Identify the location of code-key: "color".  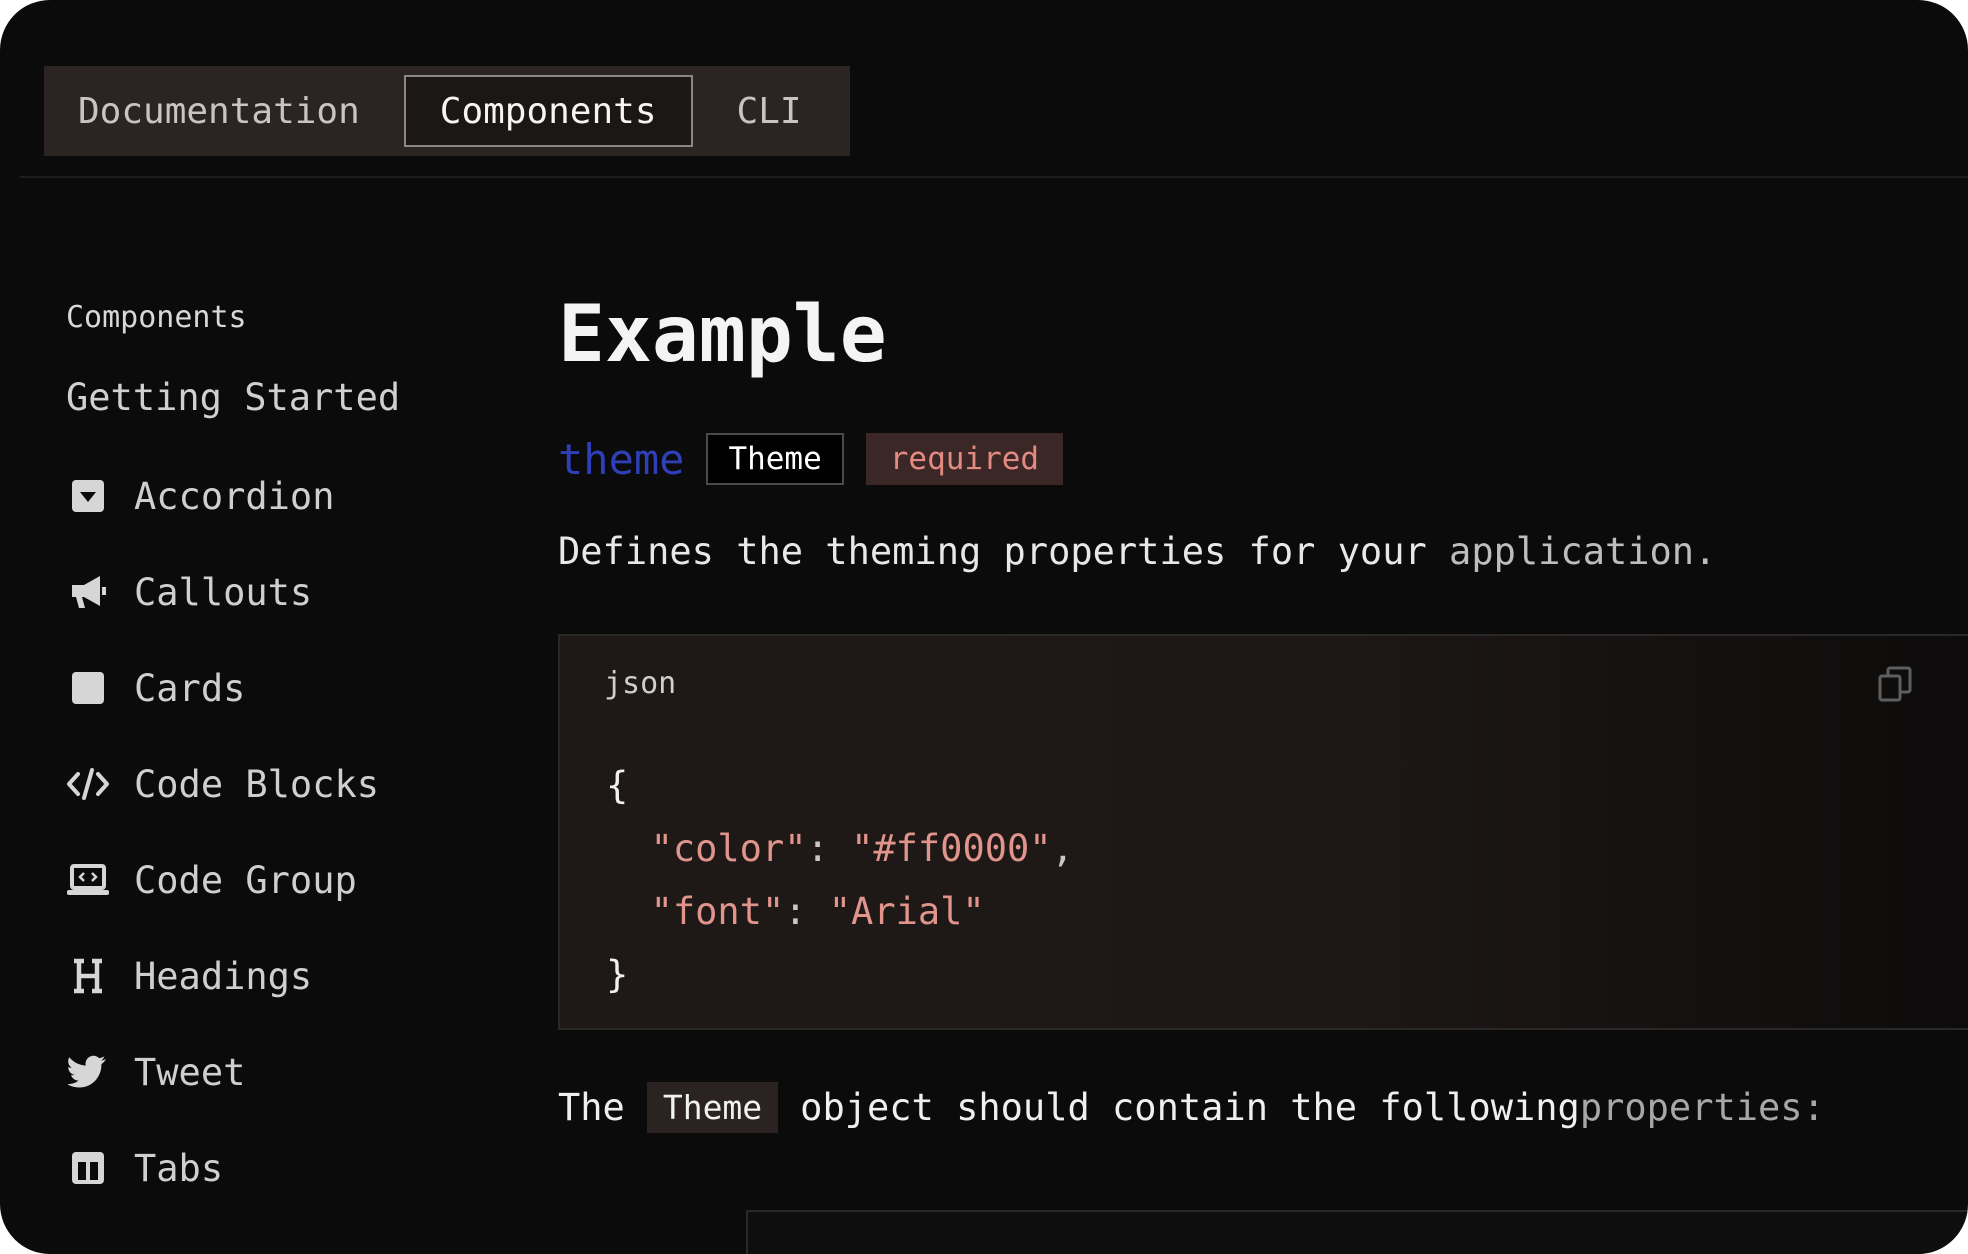
(728, 848).